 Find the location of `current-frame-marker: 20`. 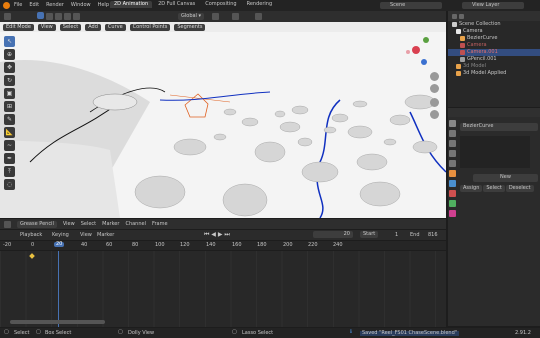

current-frame-marker: 20 is located at coordinates (59, 244).